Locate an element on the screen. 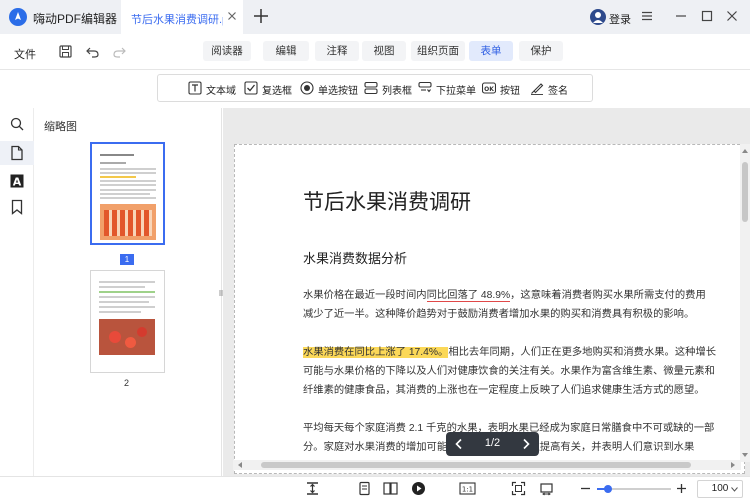  page-number-badge: 1 is located at coordinates (127, 259).